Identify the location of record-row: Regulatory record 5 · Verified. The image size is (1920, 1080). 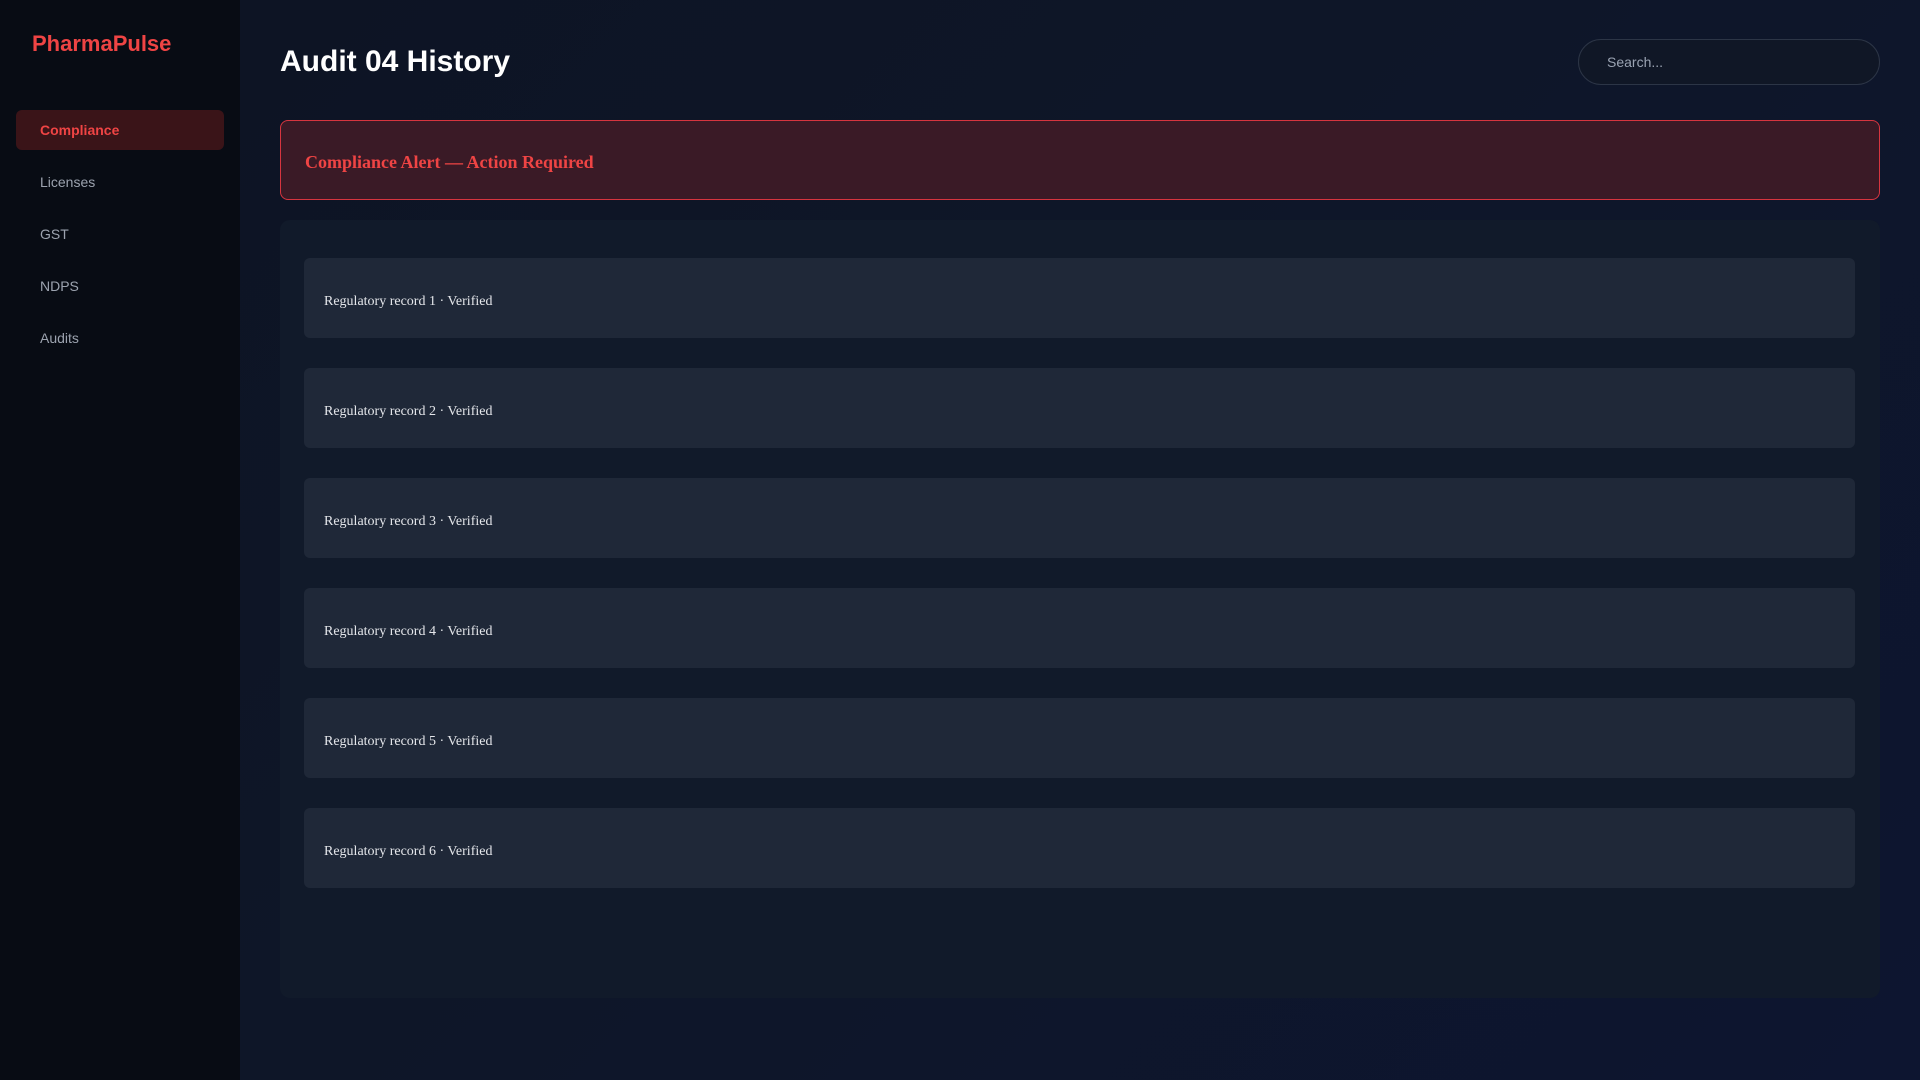
(1079, 738).